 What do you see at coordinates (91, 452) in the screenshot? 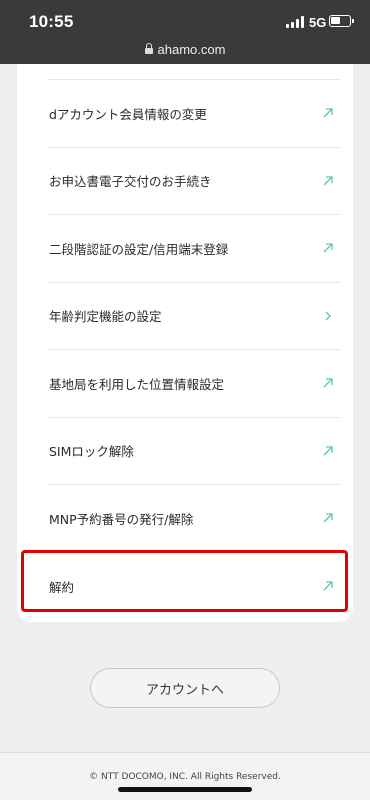
I see `menu-item-label: SIMロック解除` at bounding box center [91, 452].